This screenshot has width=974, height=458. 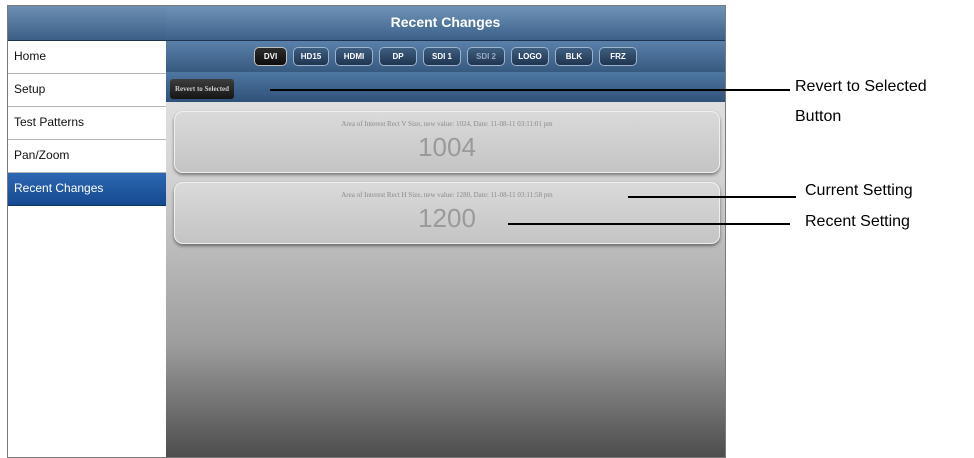 What do you see at coordinates (530, 56) in the screenshot?
I see `source-button-logo: LOGO` at bounding box center [530, 56].